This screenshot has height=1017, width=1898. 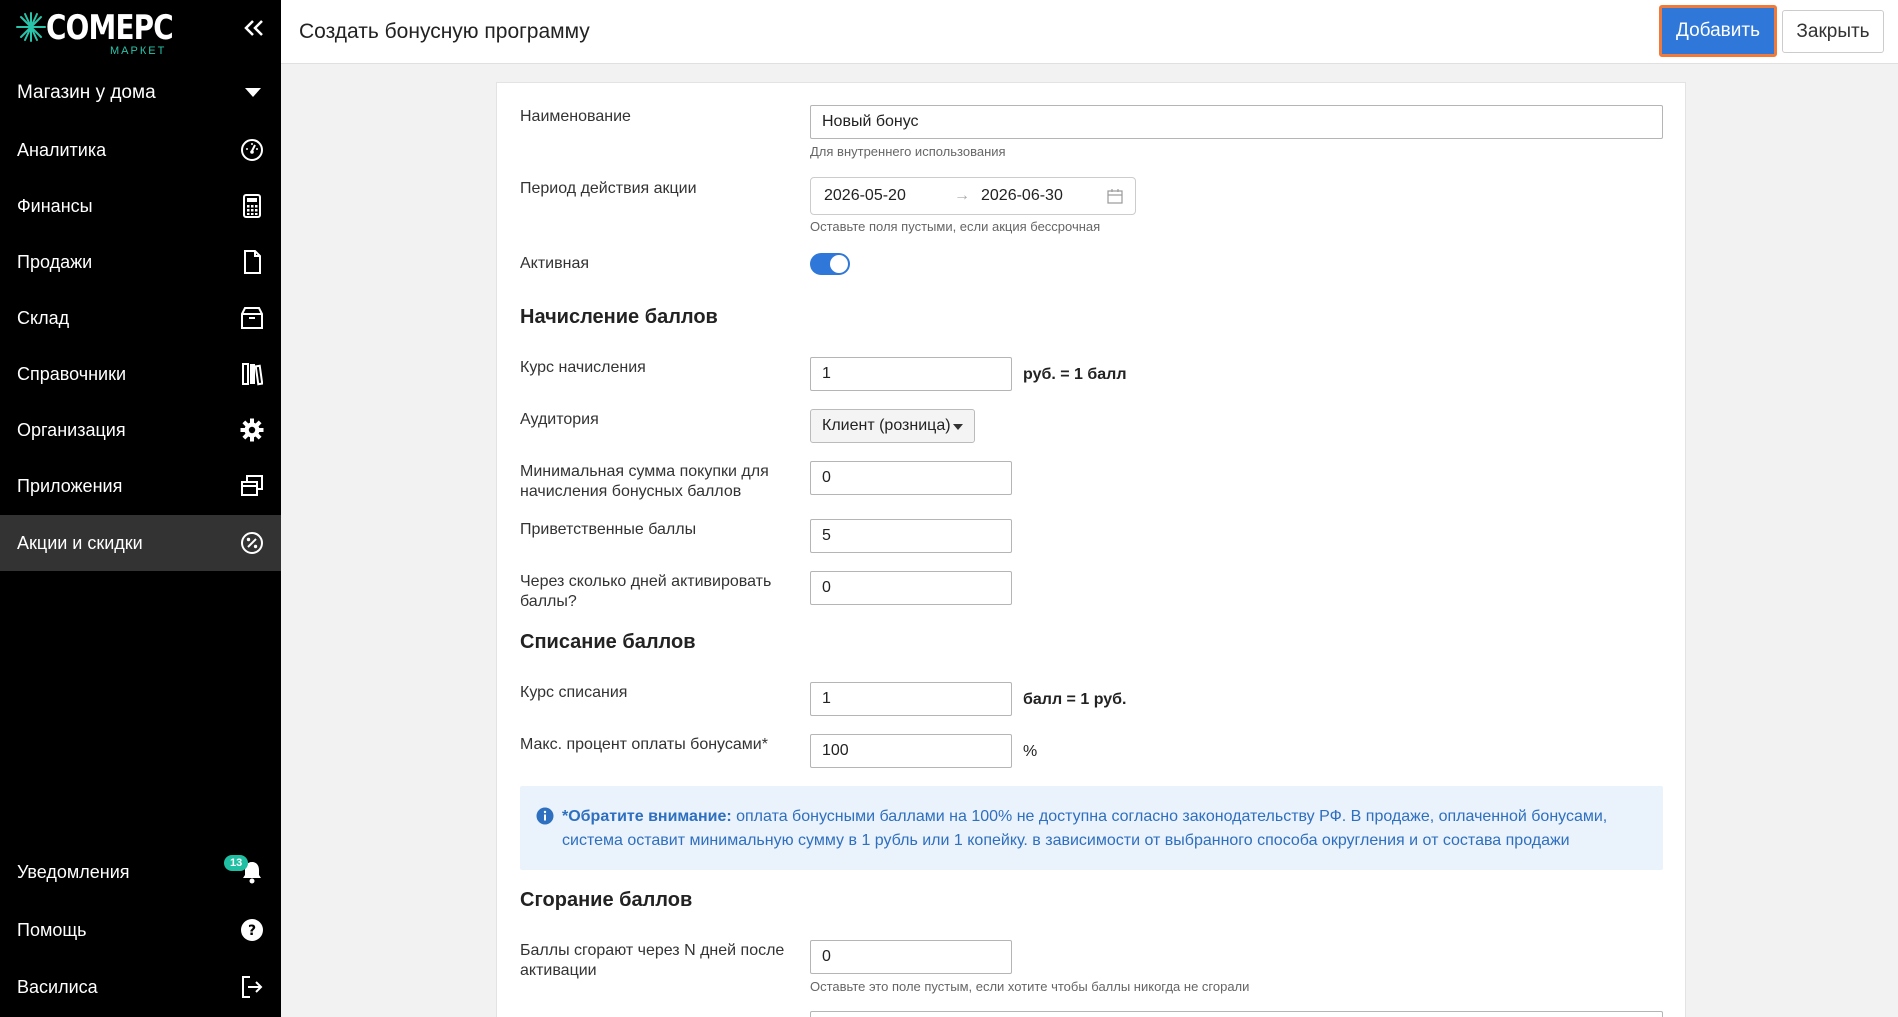 I want to click on store-selector: Магазин у дома, so click(x=140, y=93).